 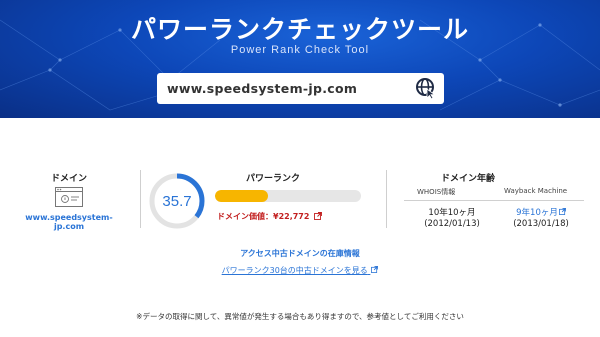 What do you see at coordinates (294, 270) in the screenshot?
I see `stock-domains-link-text: パワーランク30台の中古ドメインを見る` at bounding box center [294, 270].